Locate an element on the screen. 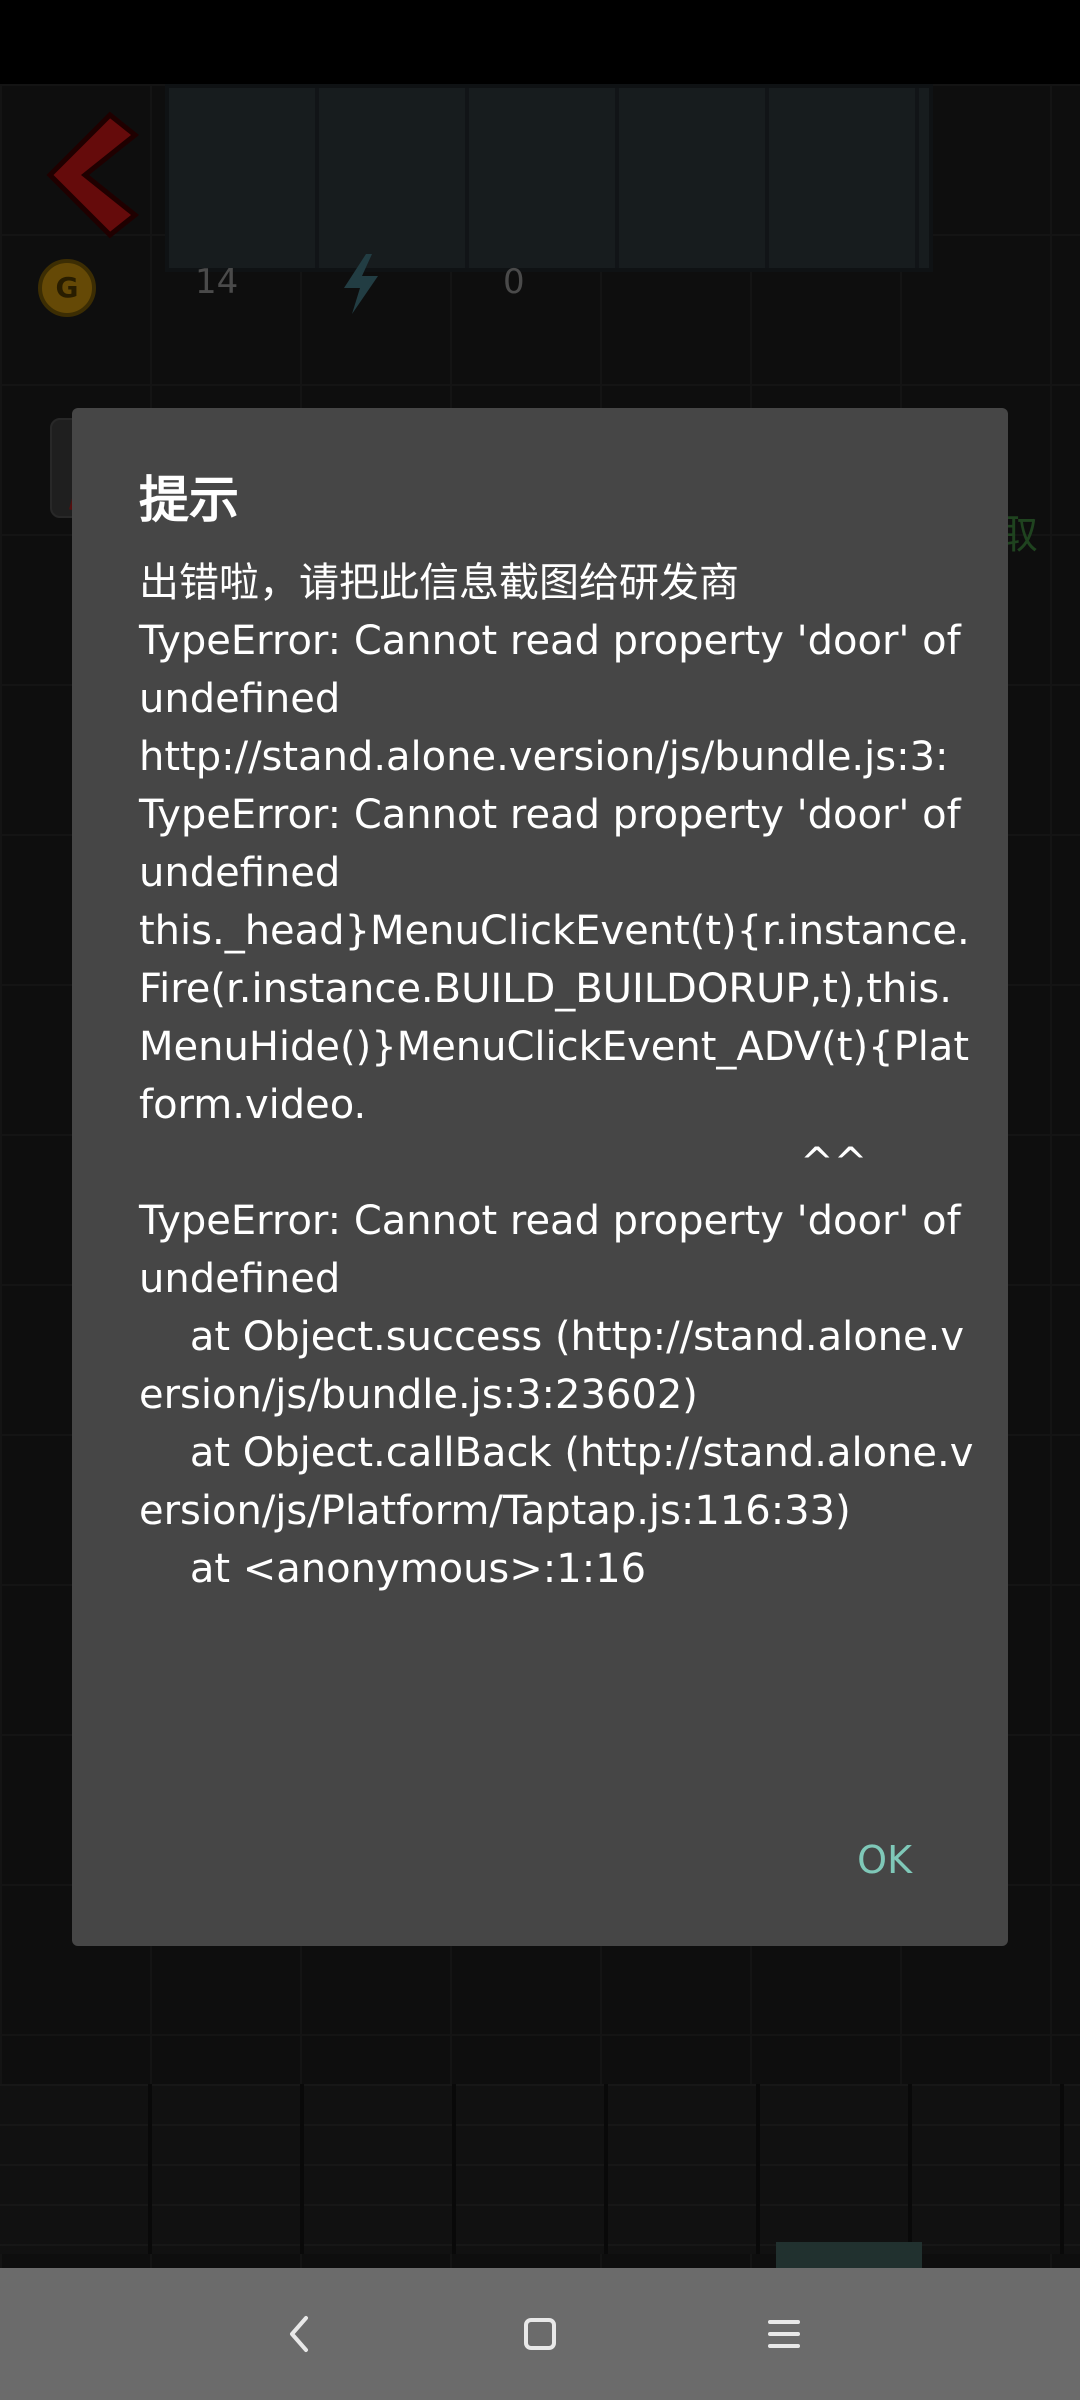 This screenshot has width=1080, height=2400. back-icon is located at coordinates (300, 2334).